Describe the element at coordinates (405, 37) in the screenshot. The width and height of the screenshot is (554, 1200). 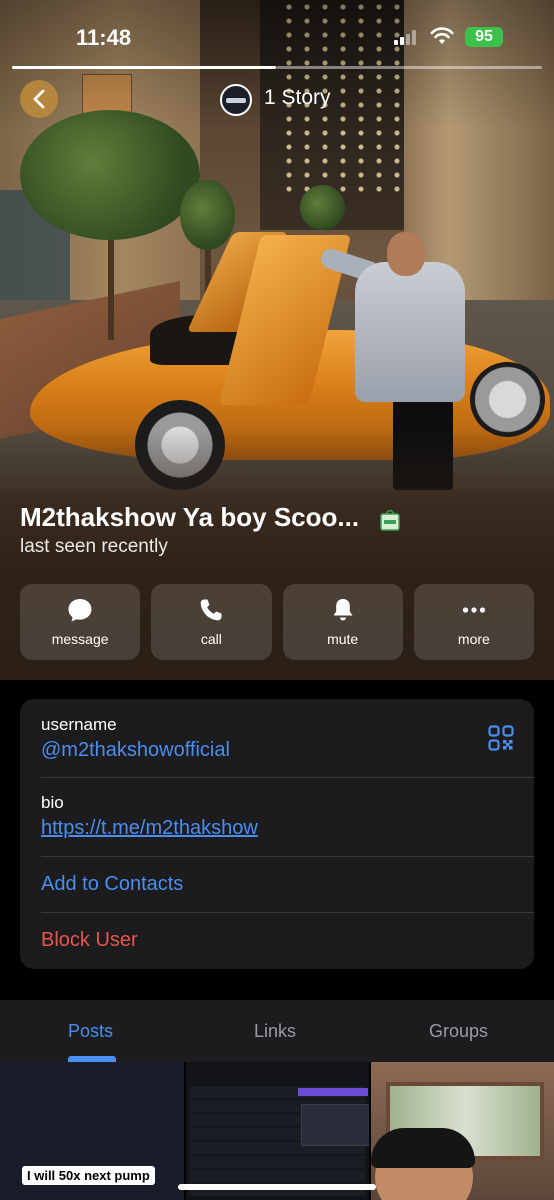
I see `signal-icon` at that location.